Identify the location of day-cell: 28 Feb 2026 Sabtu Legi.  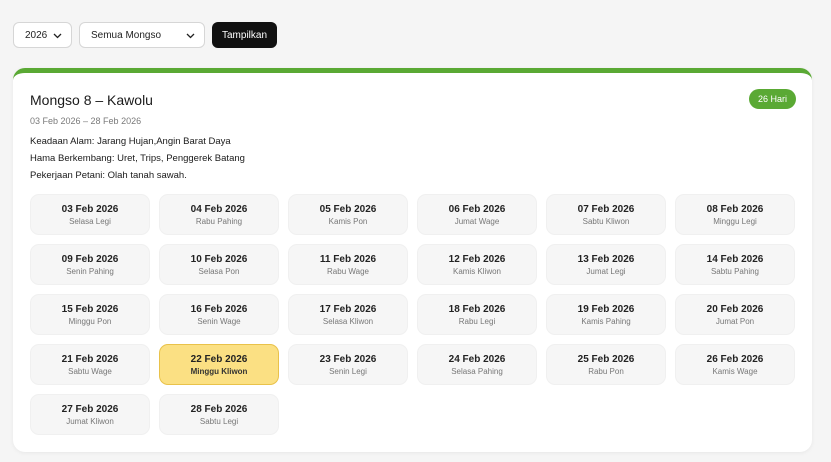
(219, 414).